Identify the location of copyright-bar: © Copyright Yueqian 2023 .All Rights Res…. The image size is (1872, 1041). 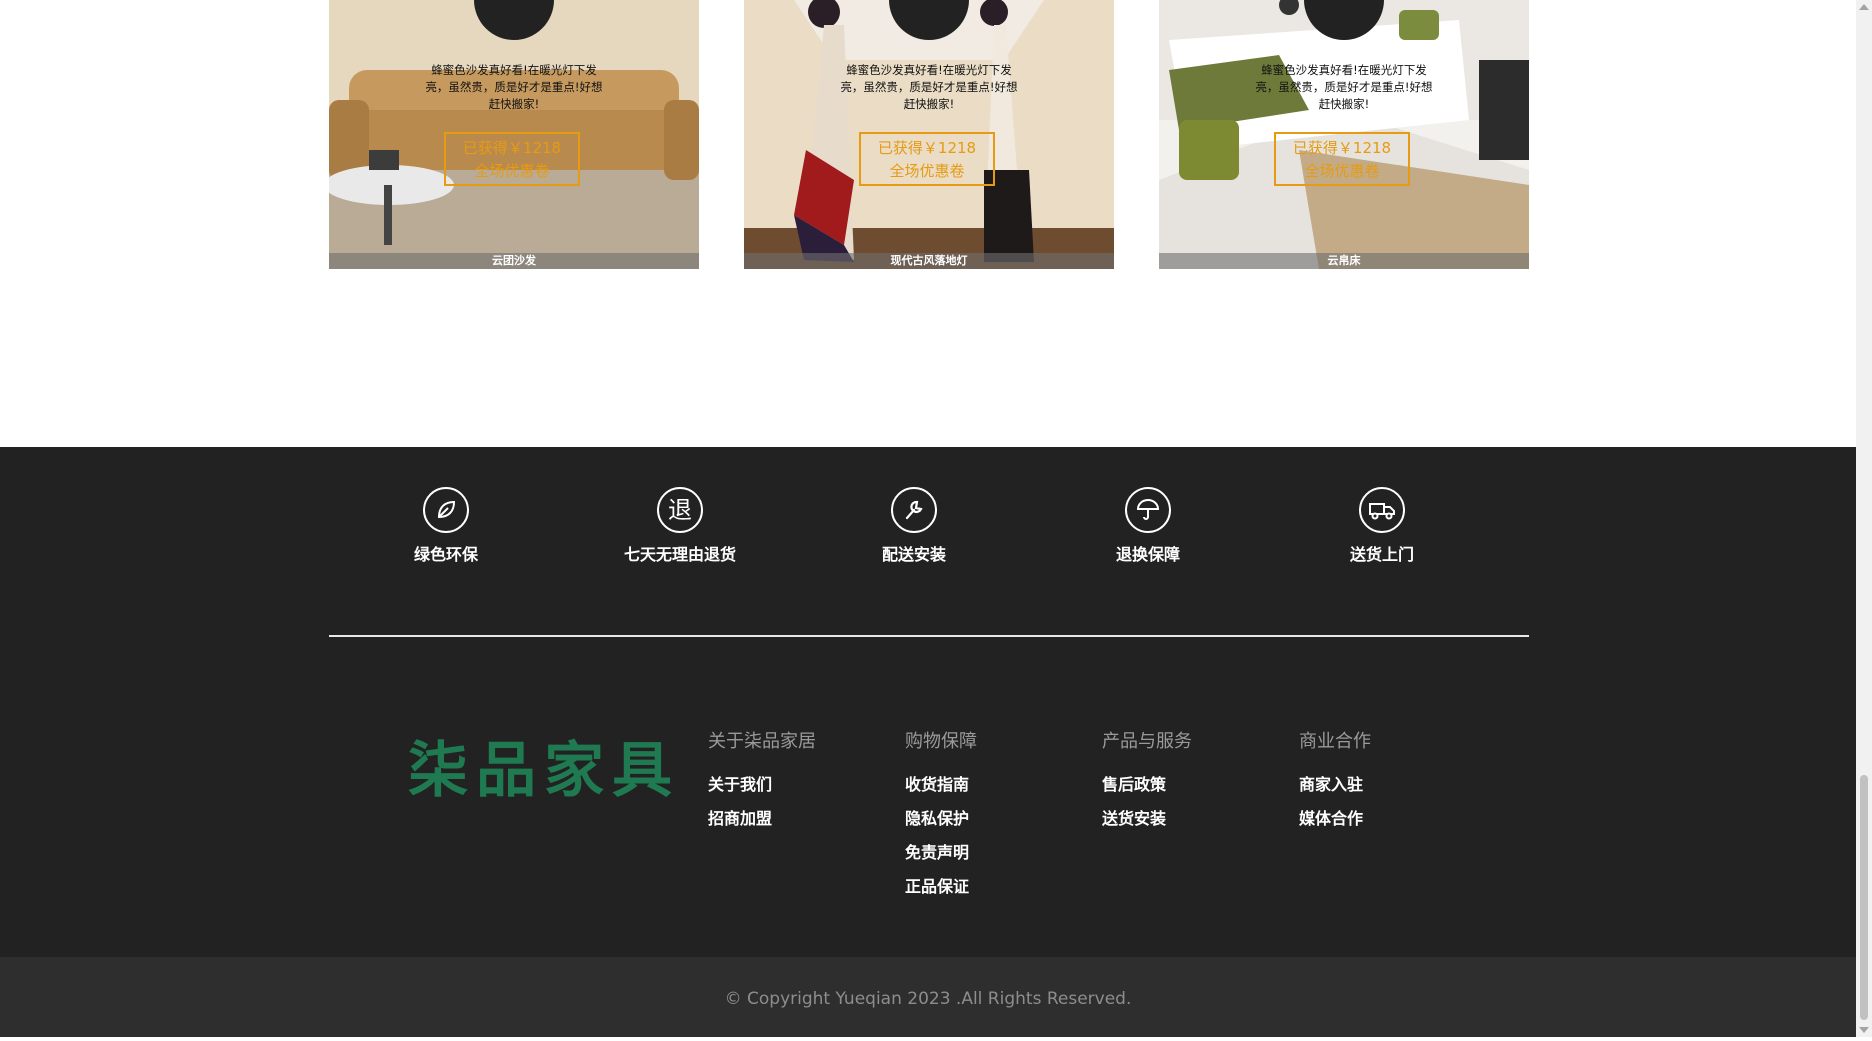
(928, 997).